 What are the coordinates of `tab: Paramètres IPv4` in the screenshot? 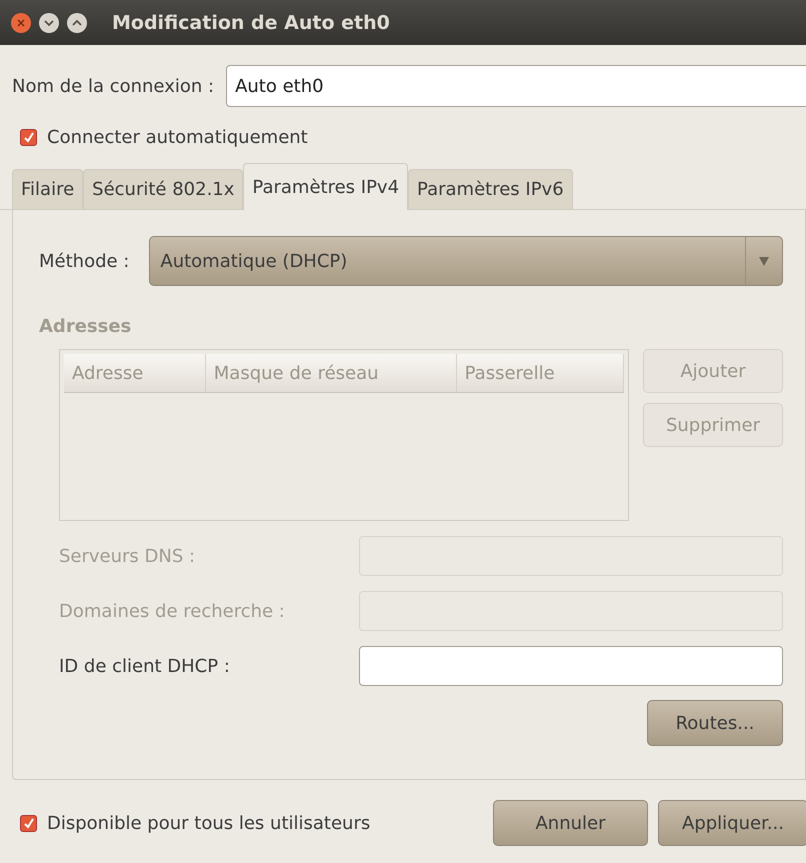 It's located at (325, 186).